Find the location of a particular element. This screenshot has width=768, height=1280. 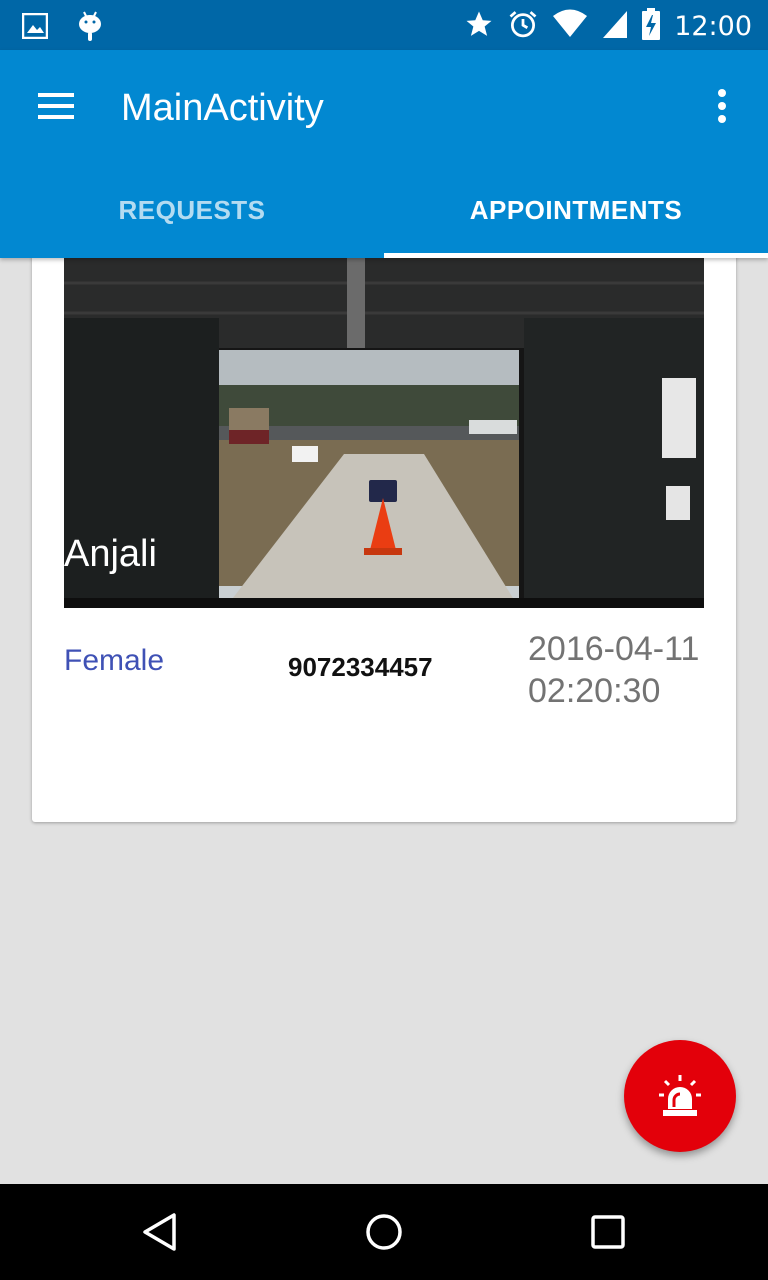

recents-button is located at coordinates (608, 1232).